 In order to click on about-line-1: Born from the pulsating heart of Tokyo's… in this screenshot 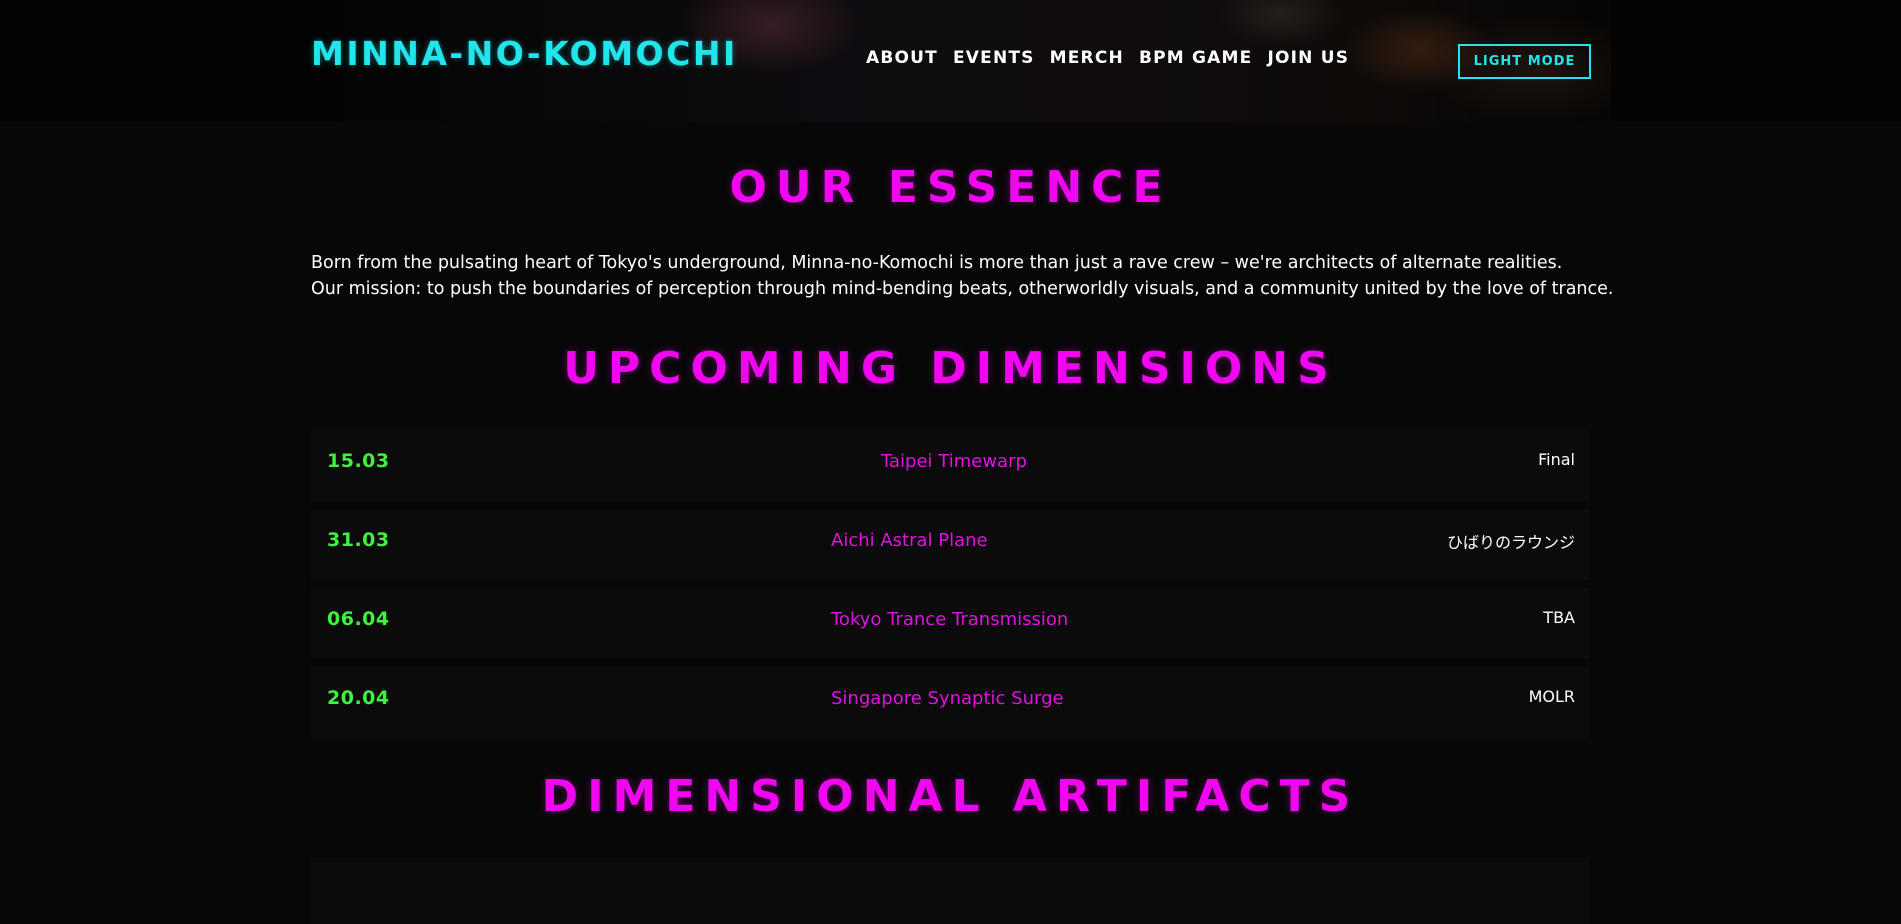, I will do `click(937, 263)`.